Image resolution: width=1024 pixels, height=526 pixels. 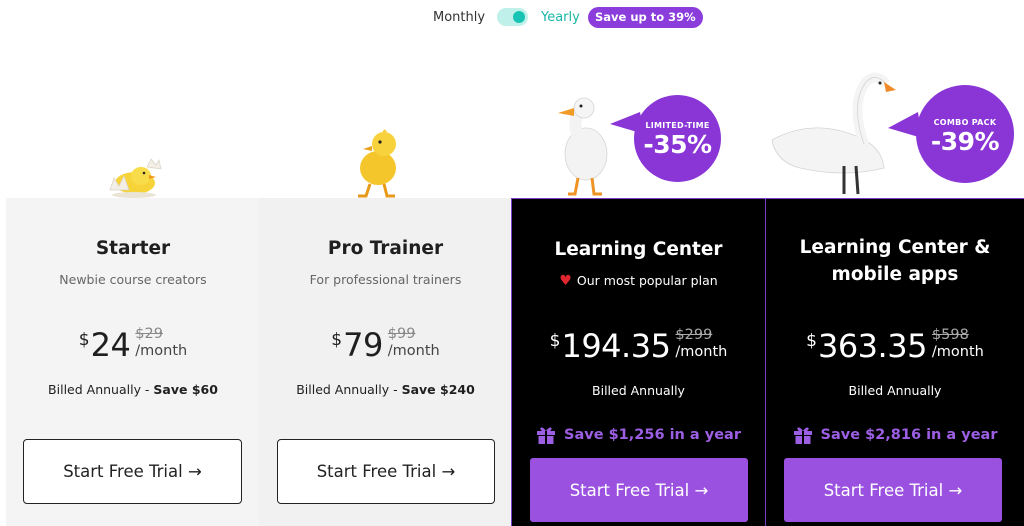 I want to click on popular-plan-label: Our most popular plan, so click(x=647, y=280).